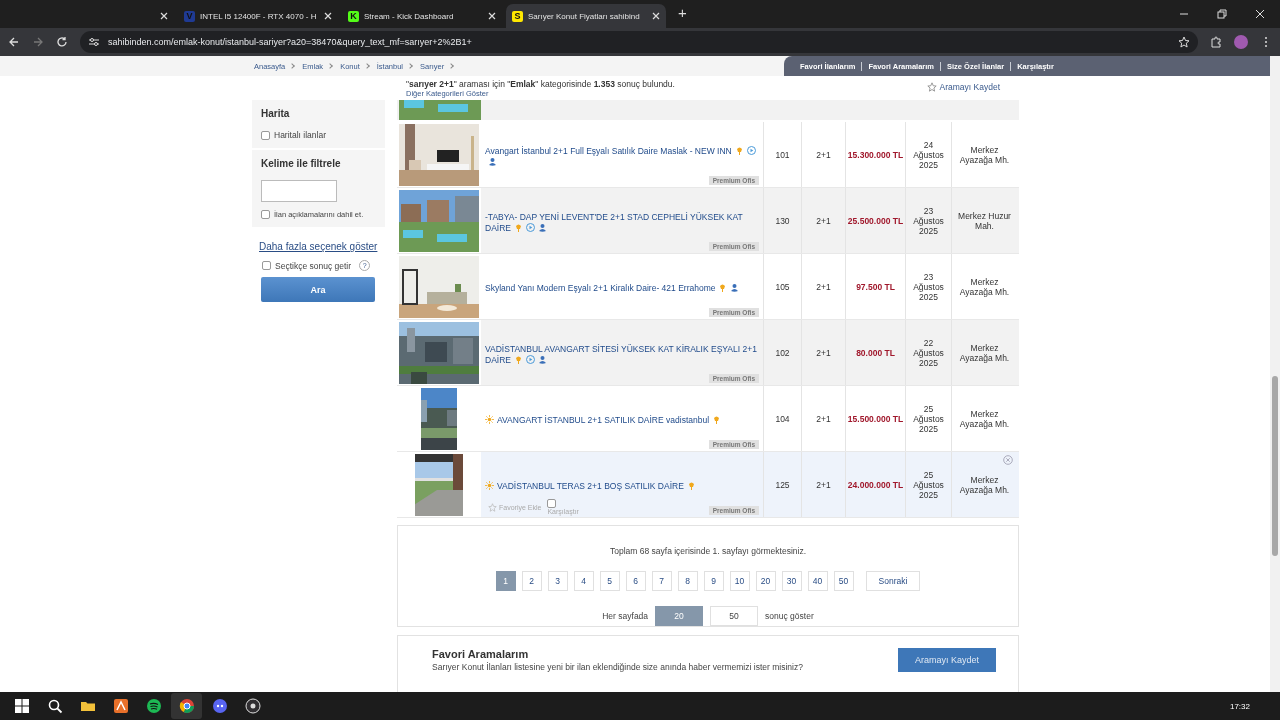  Describe the element at coordinates (189, 16) in the screenshot. I see `tab-favicon: V` at that location.